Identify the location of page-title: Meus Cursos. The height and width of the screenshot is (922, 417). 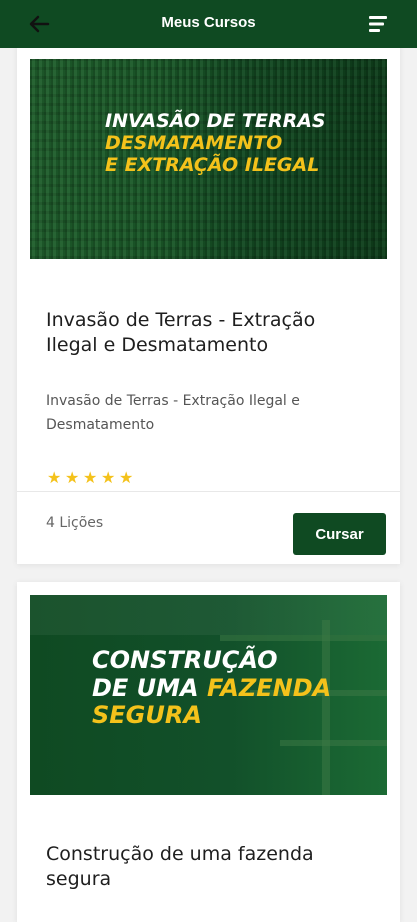
(208, 22).